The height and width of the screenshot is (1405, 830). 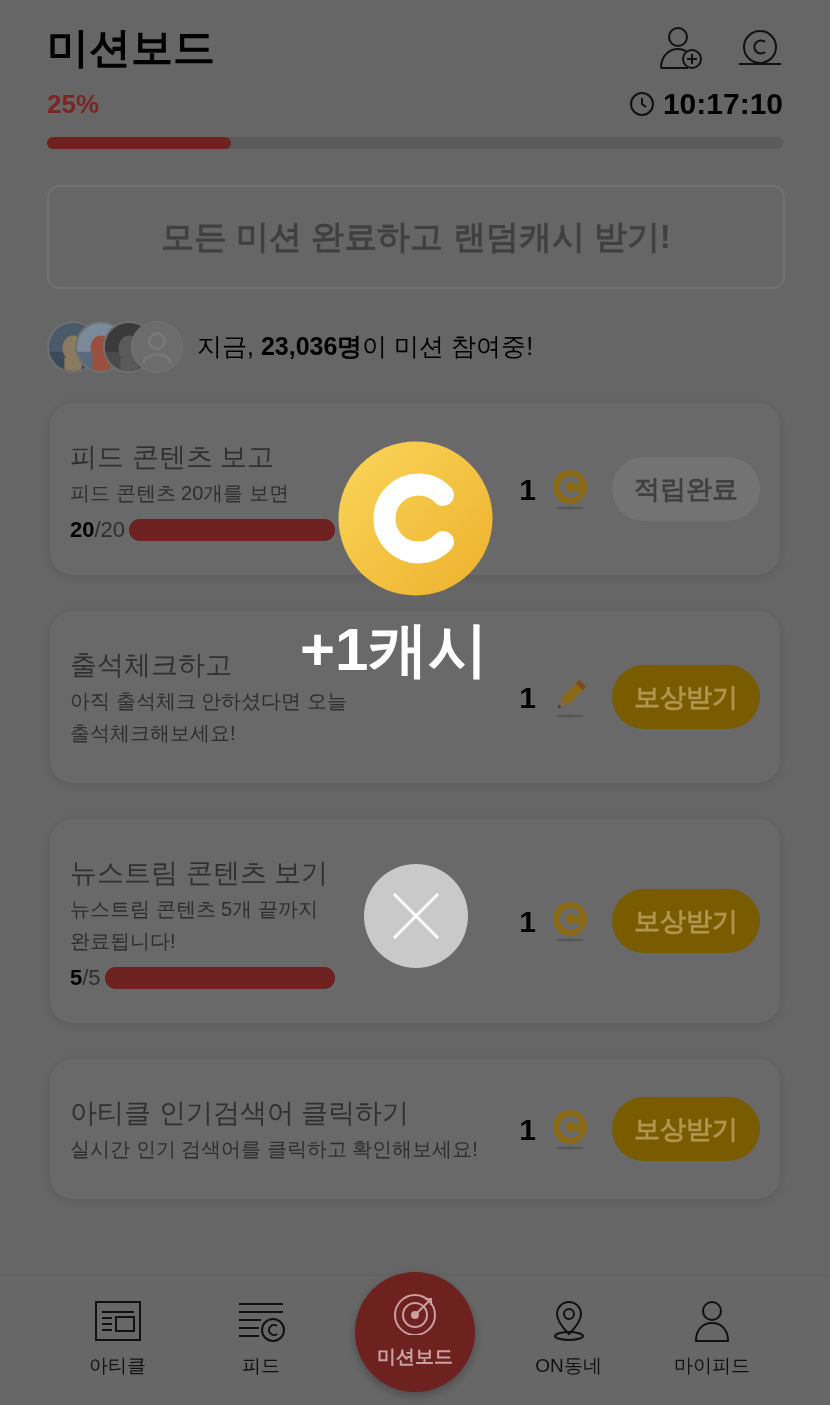 What do you see at coordinates (274, 1149) in the screenshot?
I see `mission-description: 실시간 인기 검색어를 클릭하고 확인해보세요!` at bounding box center [274, 1149].